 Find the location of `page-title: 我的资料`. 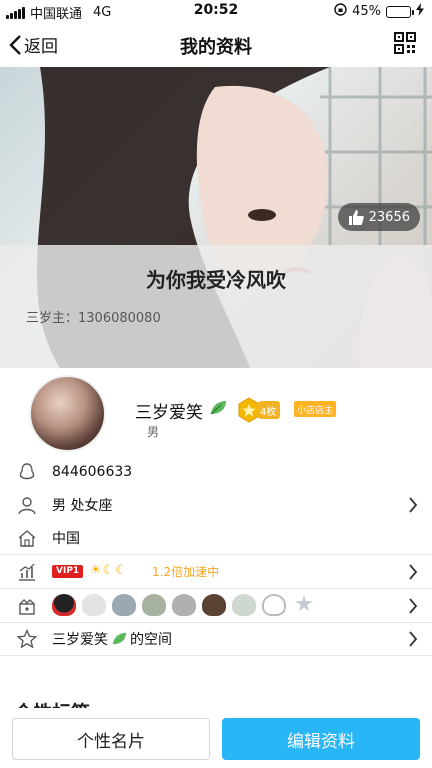

page-title: 我的资料 is located at coordinates (216, 47).